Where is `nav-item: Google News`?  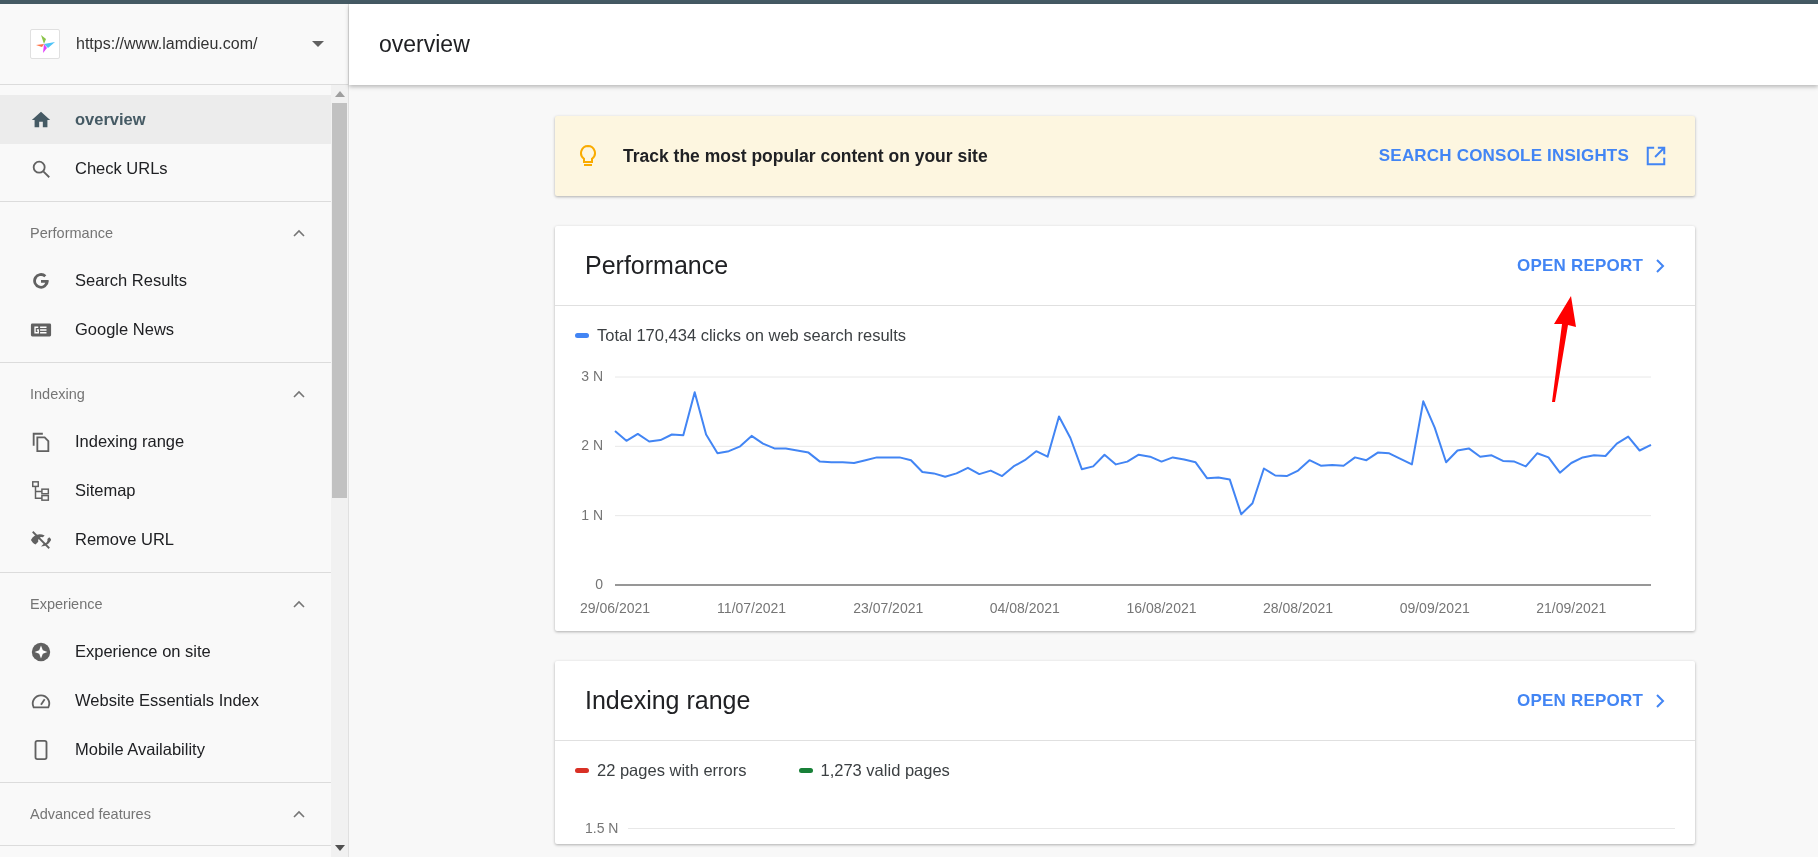 nav-item: Google News is located at coordinates (165, 329).